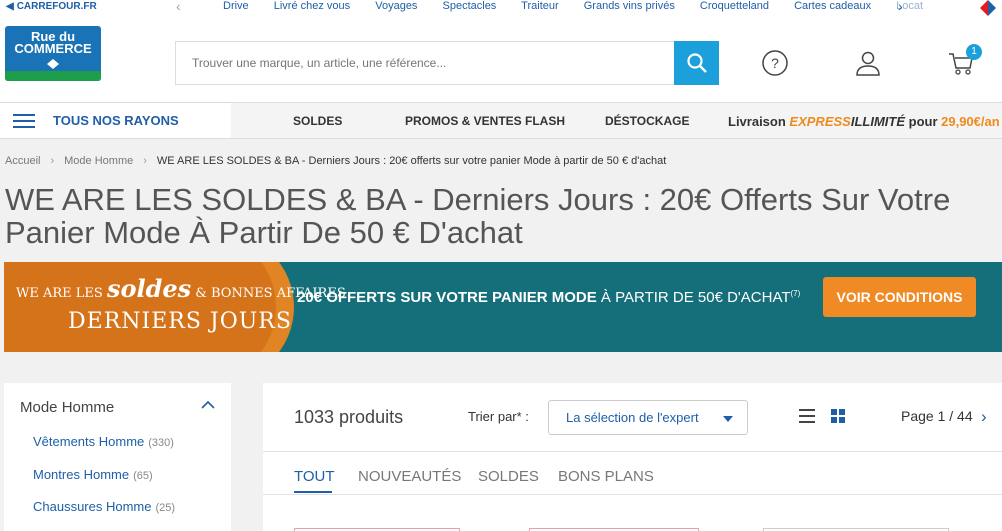 The width and height of the screenshot is (1002, 531). I want to click on all-categories-button: TOUS NOS RAYONS, so click(115, 120).